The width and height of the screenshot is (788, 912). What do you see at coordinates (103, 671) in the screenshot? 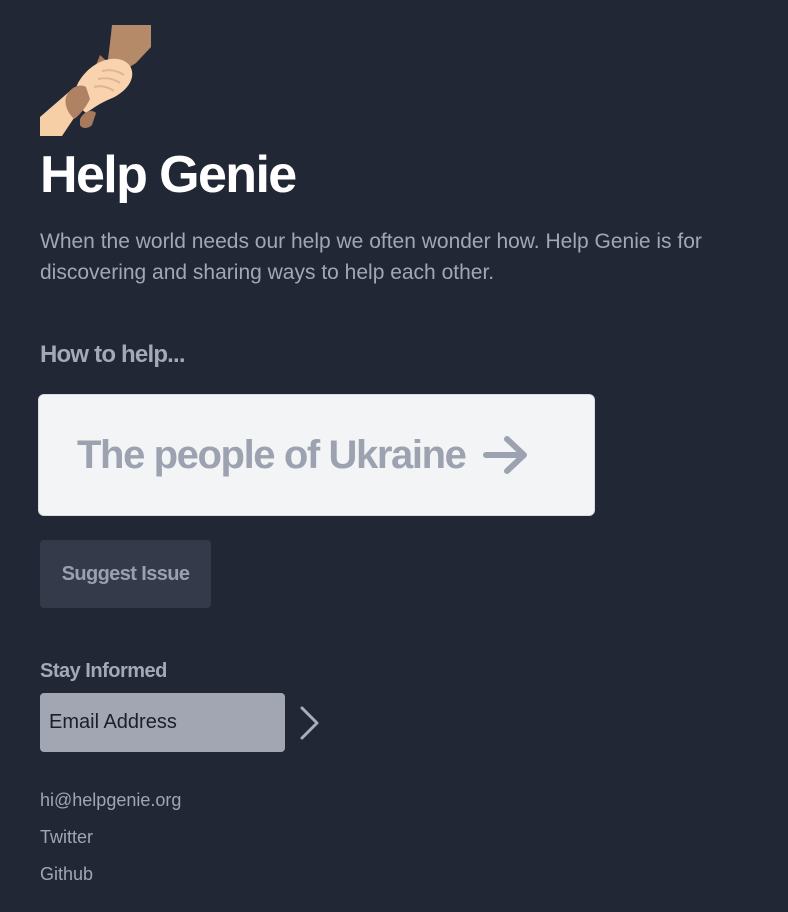
I see `stay-informed-heading: Stay Informed` at bounding box center [103, 671].